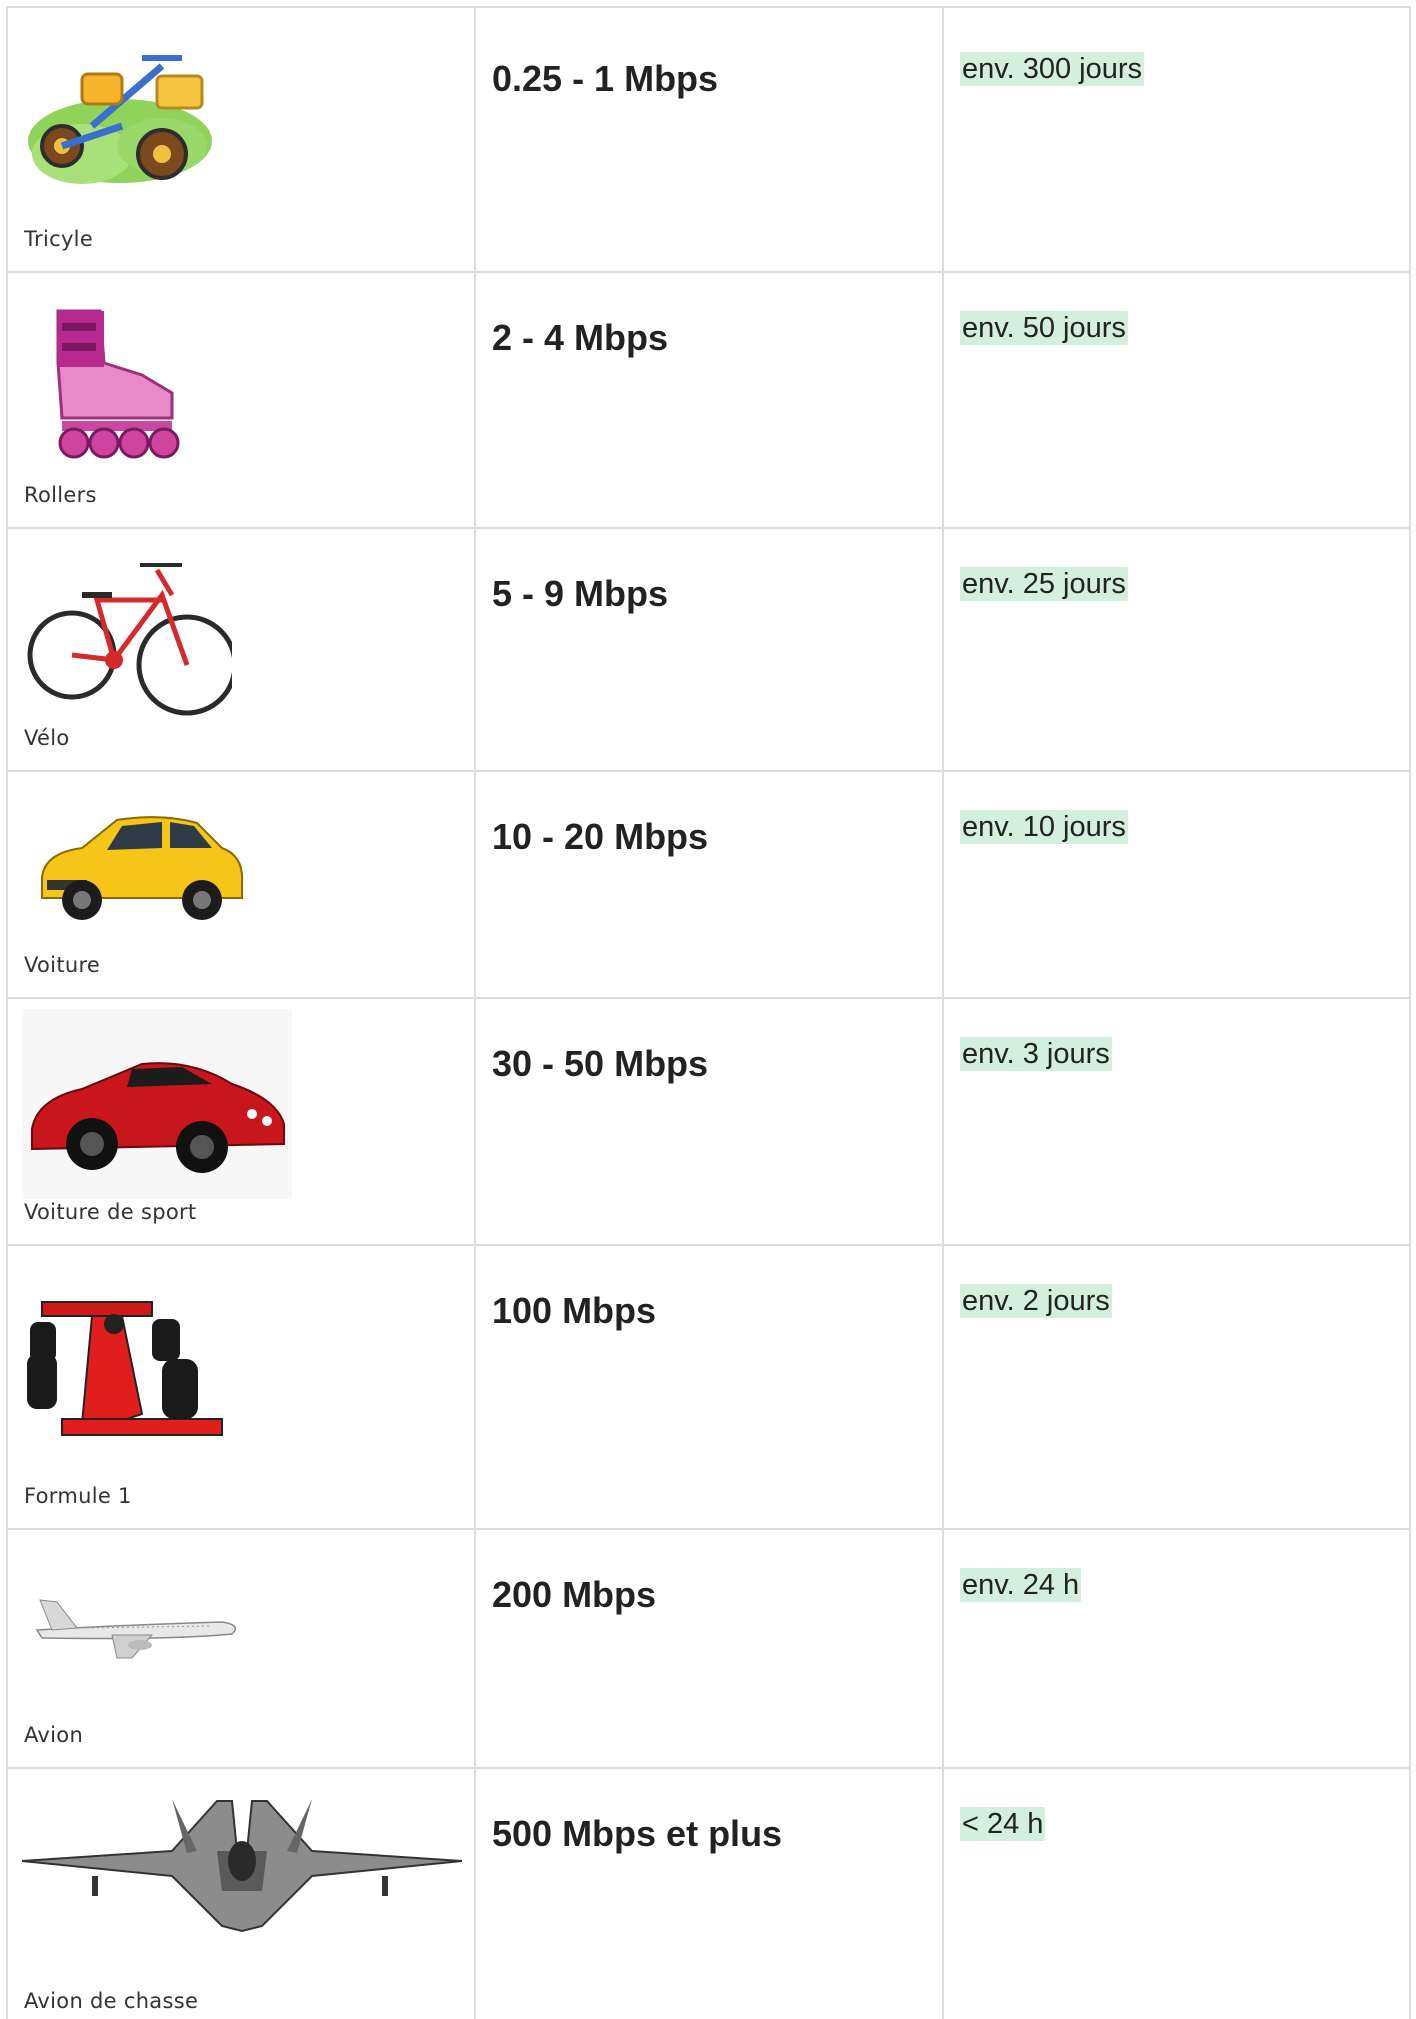 The width and height of the screenshot is (1416, 2019). What do you see at coordinates (1177, 1387) in the screenshot?
I see `duration-cell: env. 2 jours` at bounding box center [1177, 1387].